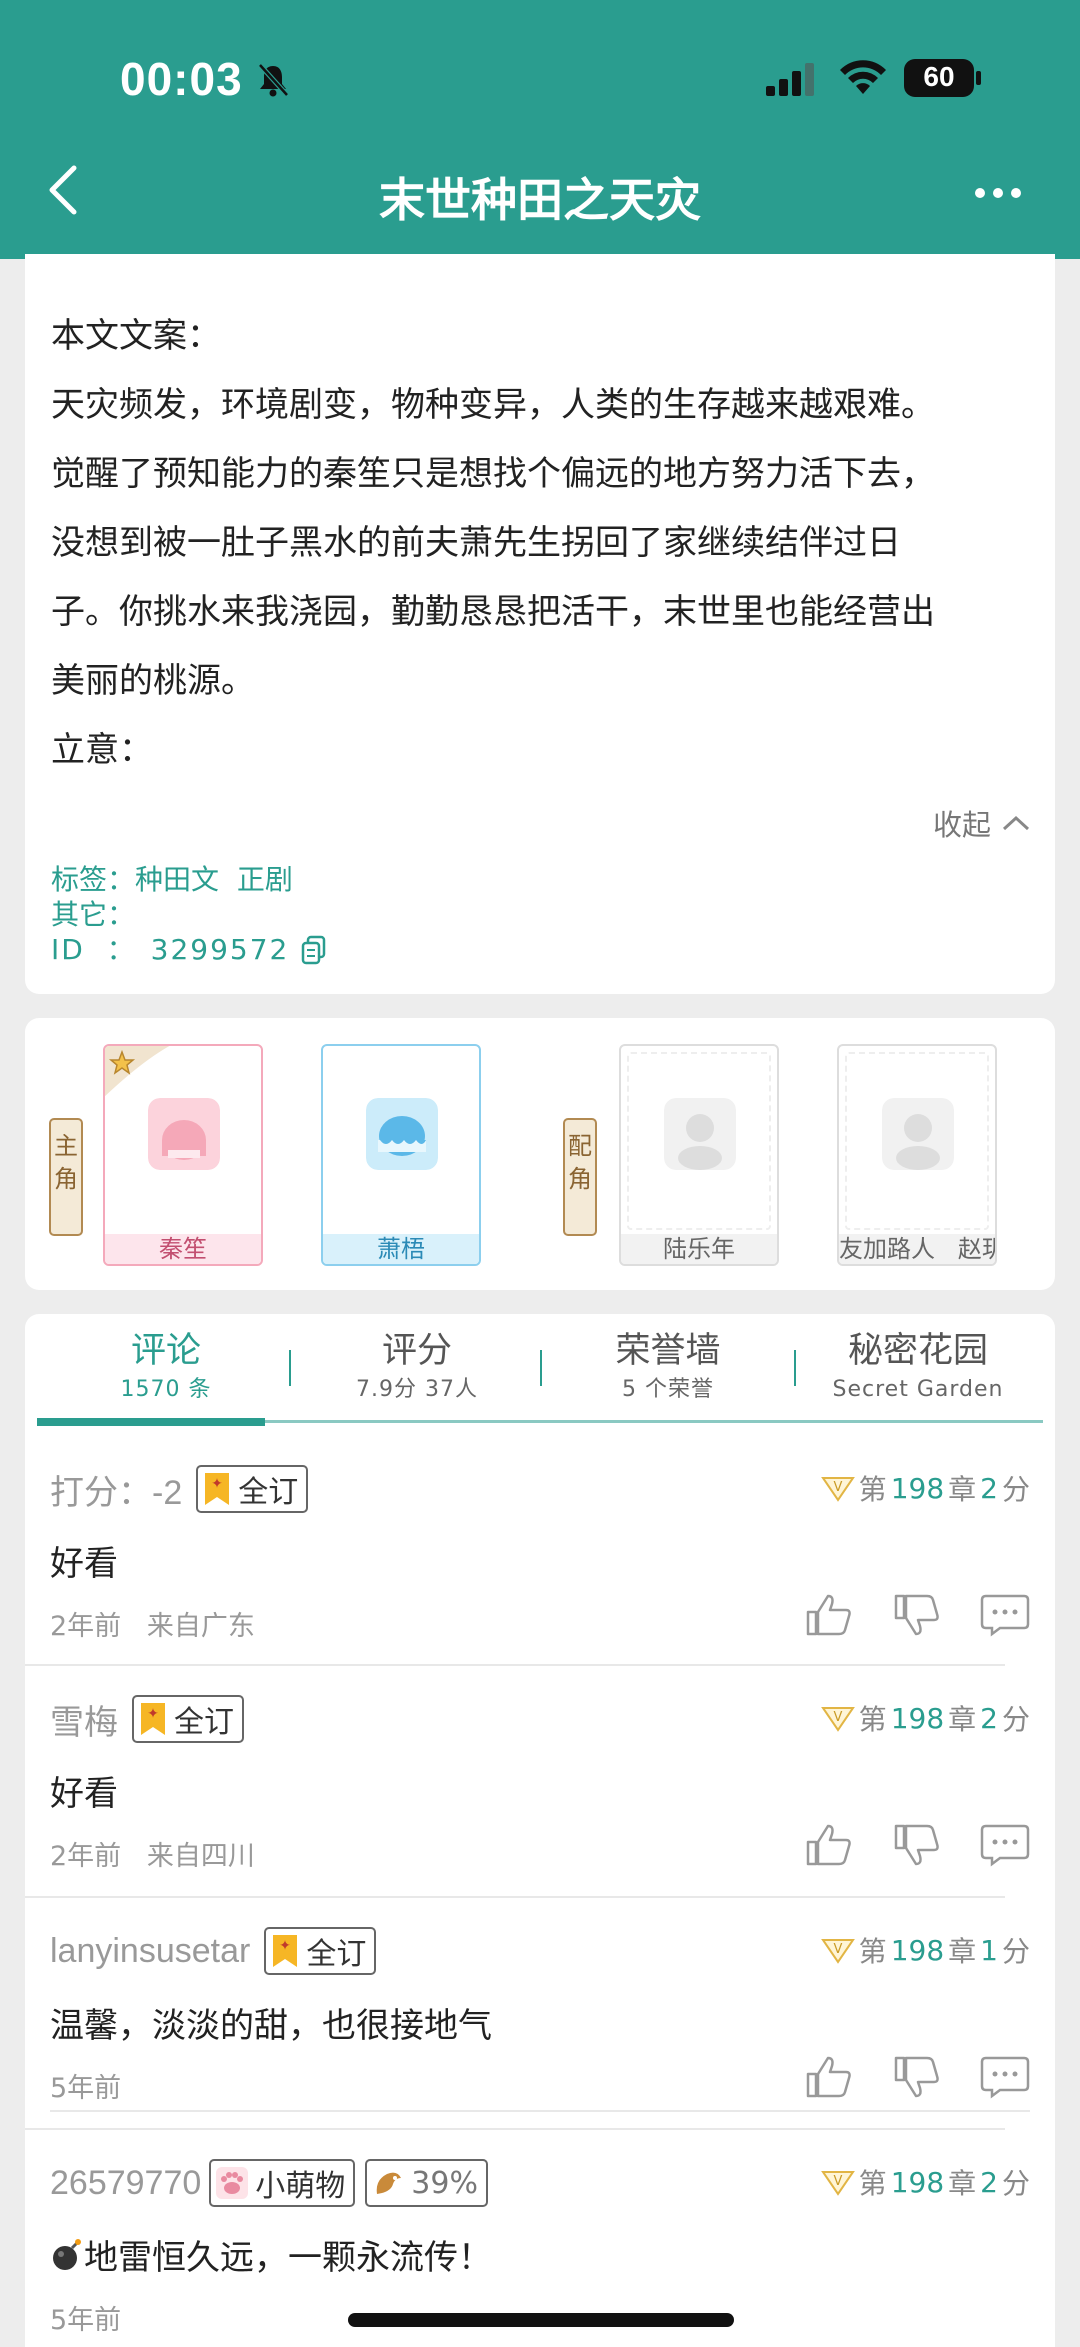  What do you see at coordinates (863, 77) in the screenshot?
I see `wifi-icon` at bounding box center [863, 77].